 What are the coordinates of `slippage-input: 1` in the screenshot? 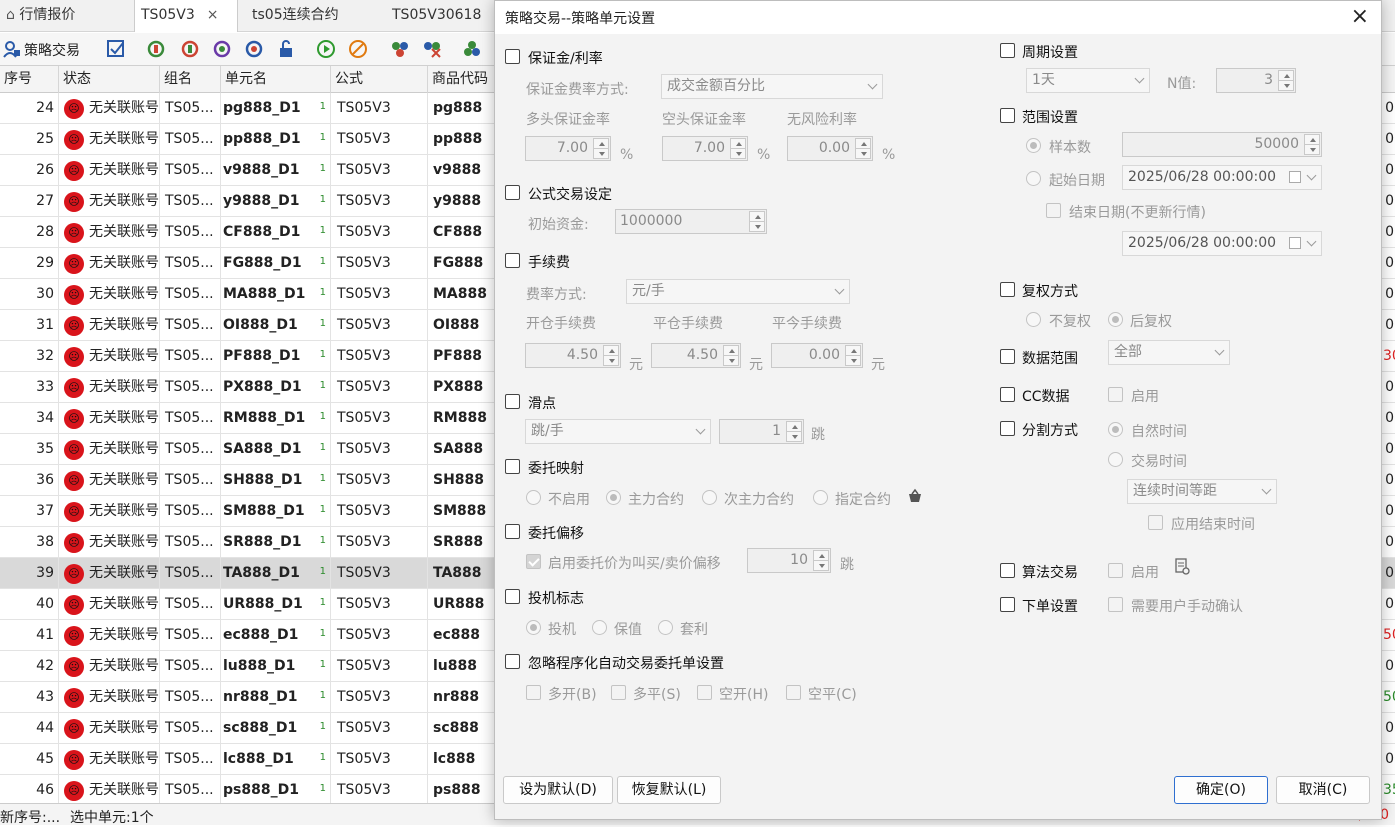 It's located at (761, 431).